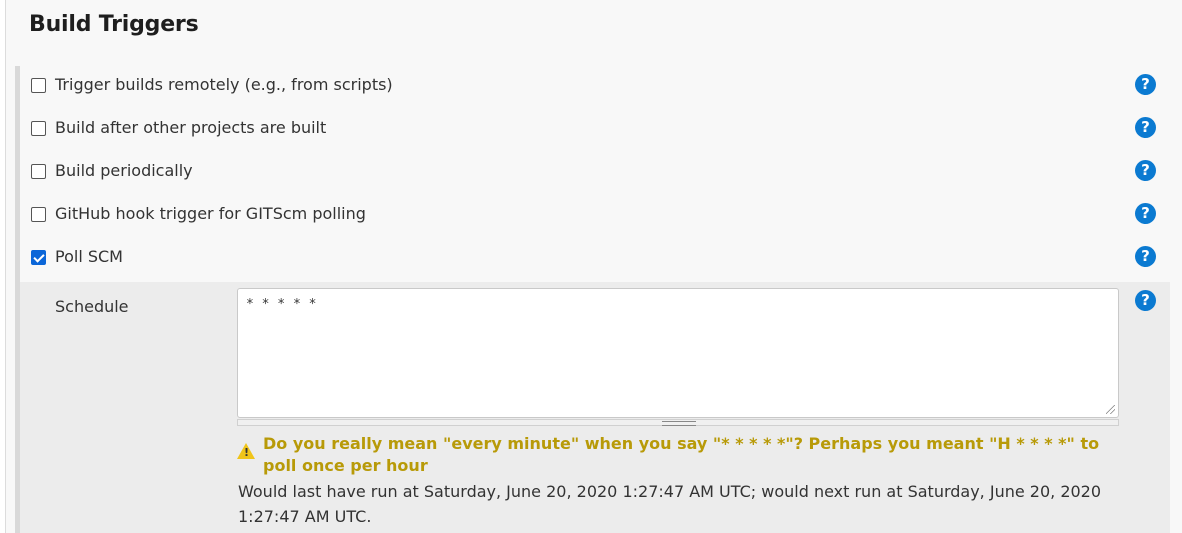 The width and height of the screenshot is (1182, 533). Describe the element at coordinates (38, 257) in the screenshot. I see `poll-scm-checkbox` at that location.